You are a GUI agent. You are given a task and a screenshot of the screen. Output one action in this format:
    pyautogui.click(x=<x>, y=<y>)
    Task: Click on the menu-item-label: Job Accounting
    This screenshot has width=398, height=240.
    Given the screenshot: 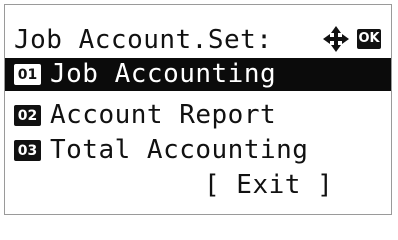 What is the action you would take?
    pyautogui.click(x=163, y=74)
    